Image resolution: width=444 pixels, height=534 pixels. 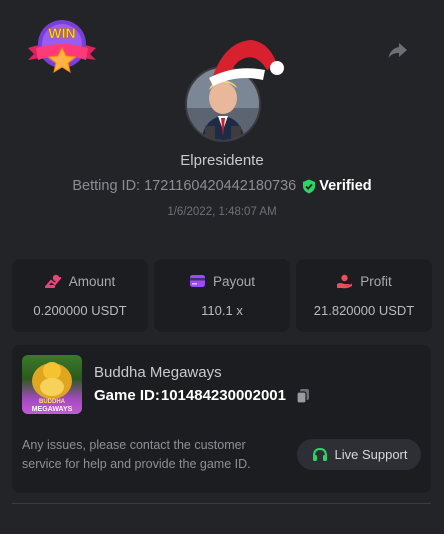 I want to click on thumb-title-line1: BUDDHA, so click(x=52, y=402).